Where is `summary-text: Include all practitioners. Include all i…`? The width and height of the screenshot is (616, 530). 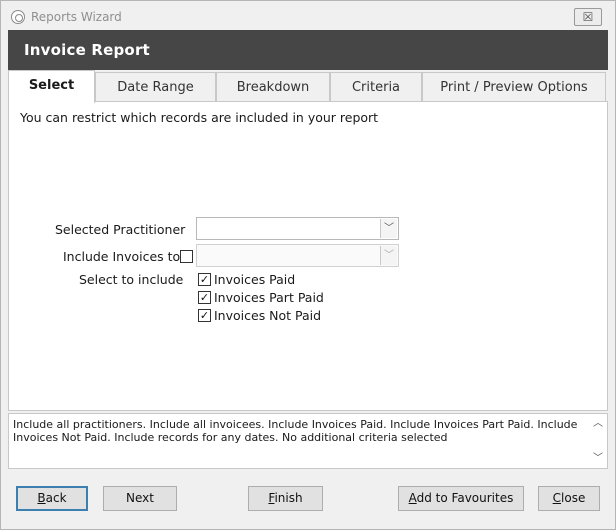
summary-text: Include all practitioners. Include all i… is located at coordinates (295, 431).